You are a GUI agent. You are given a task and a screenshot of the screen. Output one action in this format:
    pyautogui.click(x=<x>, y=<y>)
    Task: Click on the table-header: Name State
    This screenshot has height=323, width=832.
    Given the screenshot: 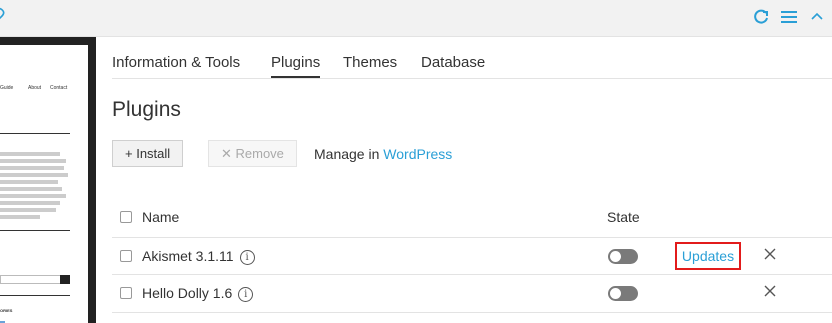 What is the action you would take?
    pyautogui.click(x=472, y=217)
    